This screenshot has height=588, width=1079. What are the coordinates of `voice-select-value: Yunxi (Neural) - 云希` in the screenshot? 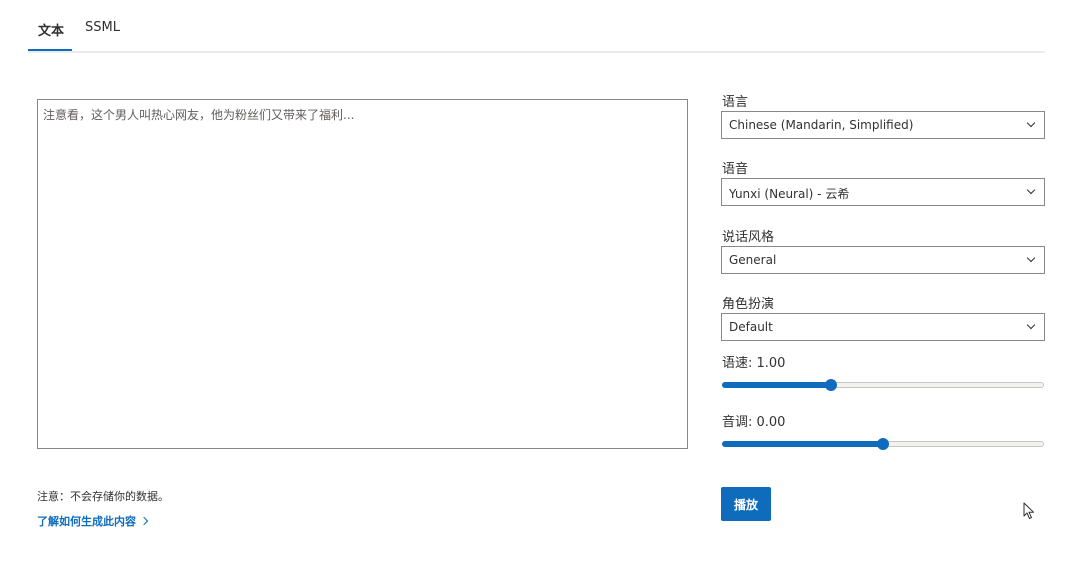 It's located at (789, 194).